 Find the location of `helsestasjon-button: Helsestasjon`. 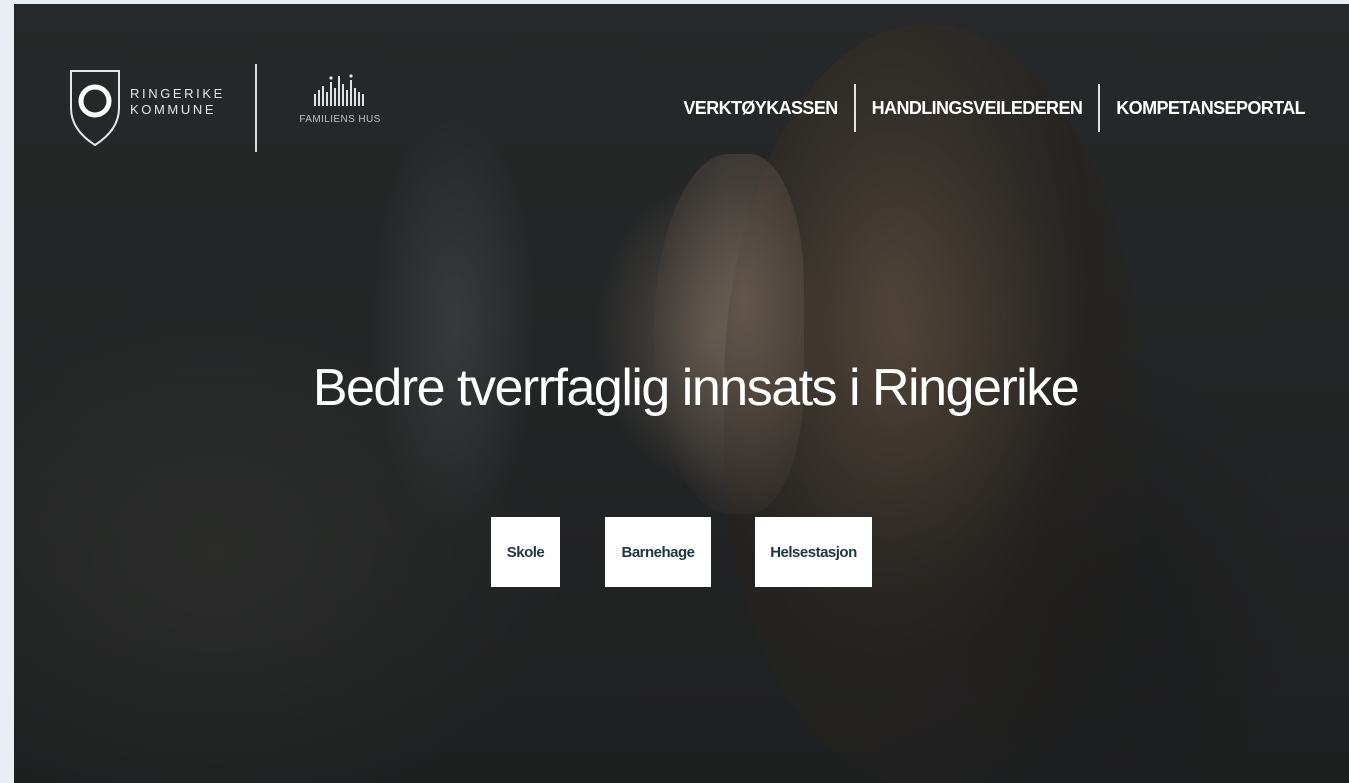

helsestasjon-button: Helsestasjon is located at coordinates (813, 552).